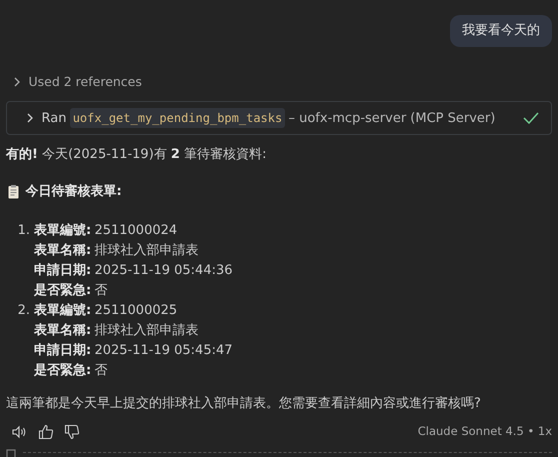  What do you see at coordinates (501, 30) in the screenshot?
I see `user-message: 我要看今天的` at bounding box center [501, 30].